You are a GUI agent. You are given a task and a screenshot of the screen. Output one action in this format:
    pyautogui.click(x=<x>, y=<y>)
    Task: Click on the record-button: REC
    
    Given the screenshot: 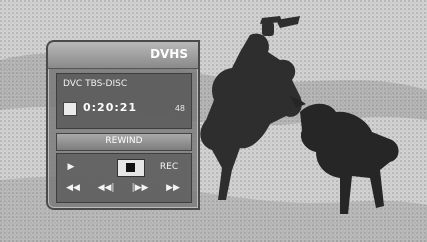 What is the action you would take?
    pyautogui.click(x=169, y=167)
    